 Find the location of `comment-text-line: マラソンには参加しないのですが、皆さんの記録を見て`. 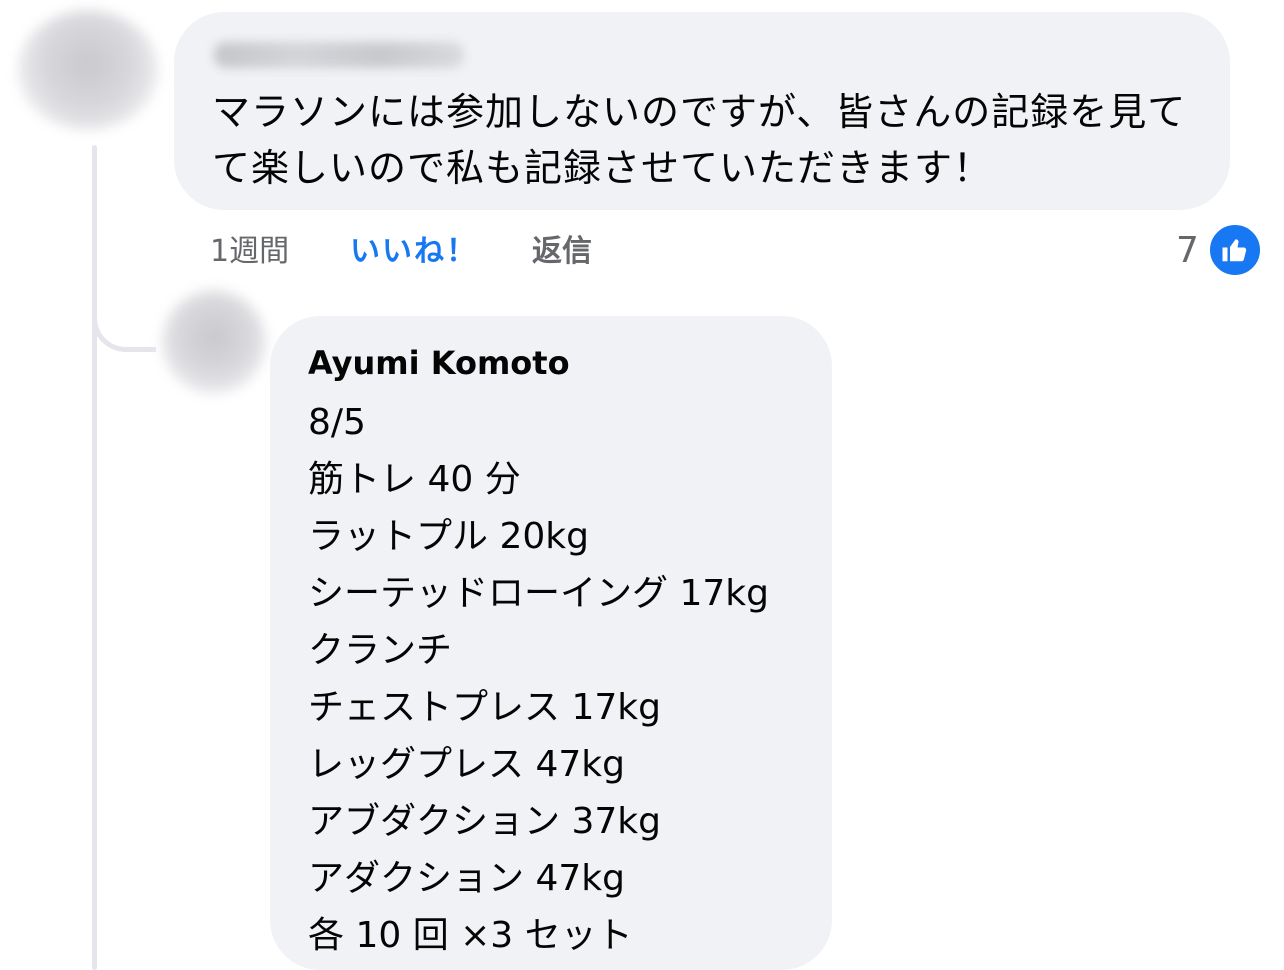

comment-text-line: マラソンには参加しないのですが、皆さんの記録を見て is located at coordinates (699, 112).